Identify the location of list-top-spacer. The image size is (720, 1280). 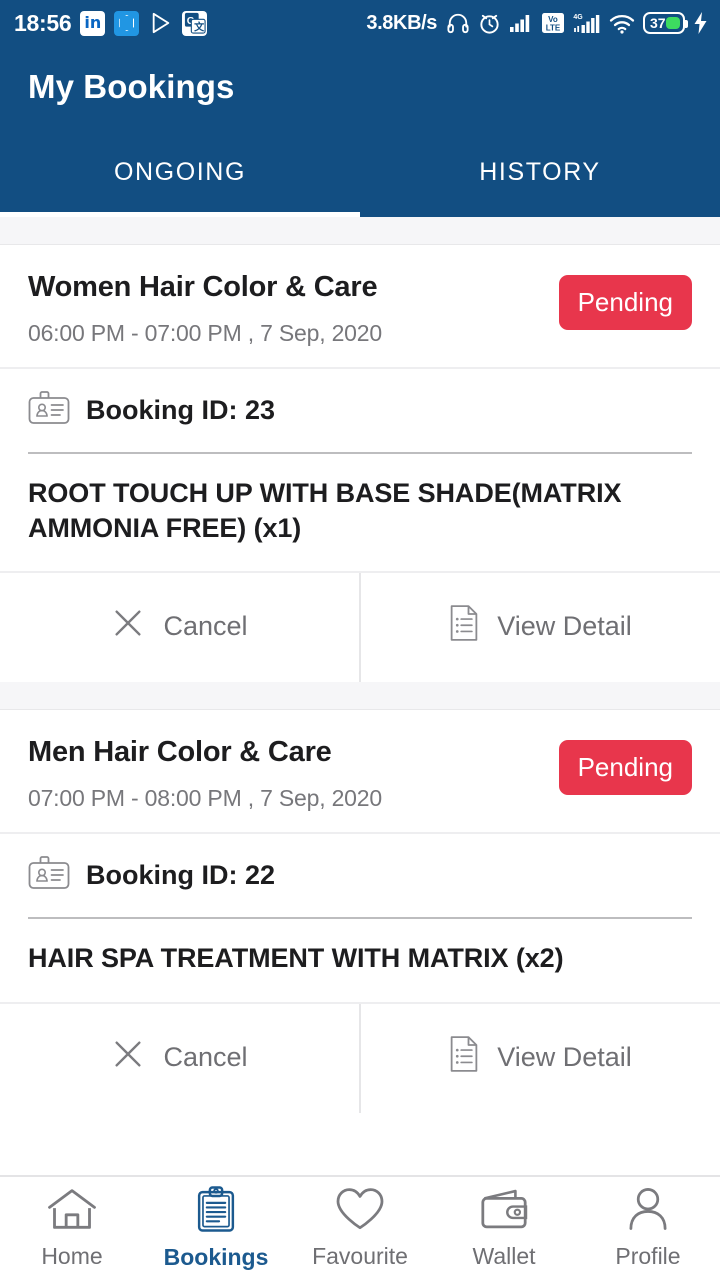
(360, 231).